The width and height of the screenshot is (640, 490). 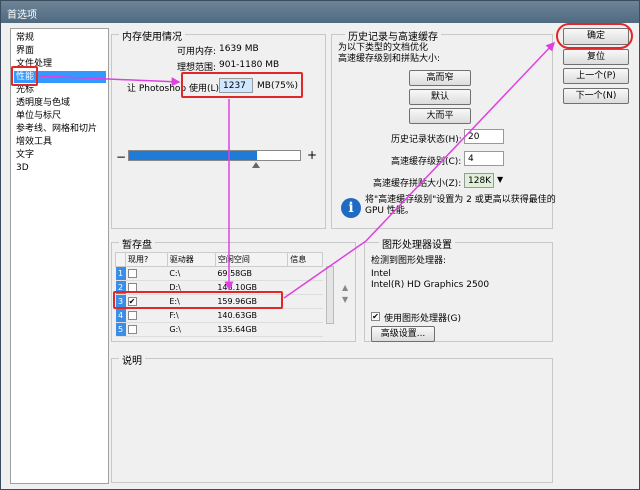 What do you see at coordinates (325, 269) in the screenshot?
I see `arrow-drive-to-gpu` at bounding box center [325, 269].